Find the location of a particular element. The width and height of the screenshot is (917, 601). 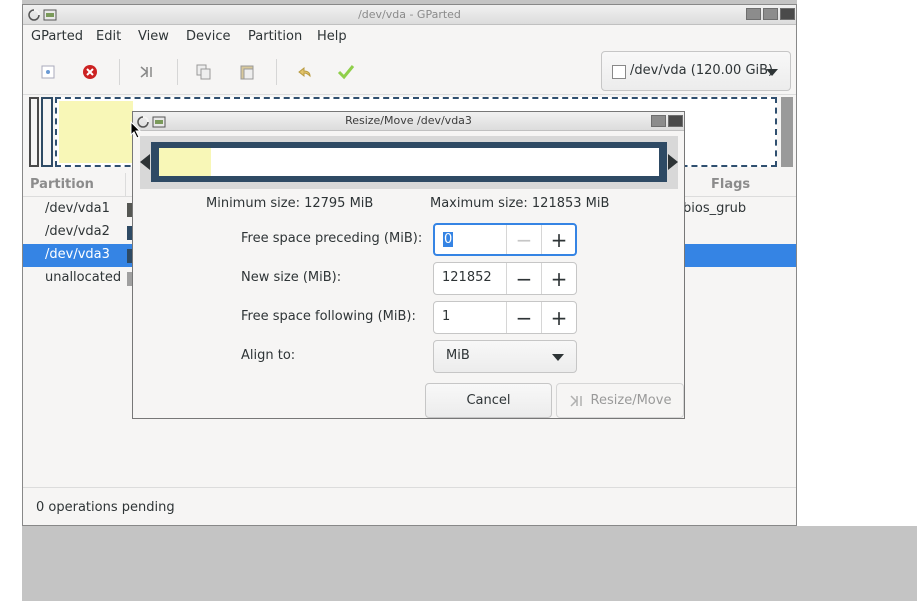

new-icon is located at coordinates (48, 72).